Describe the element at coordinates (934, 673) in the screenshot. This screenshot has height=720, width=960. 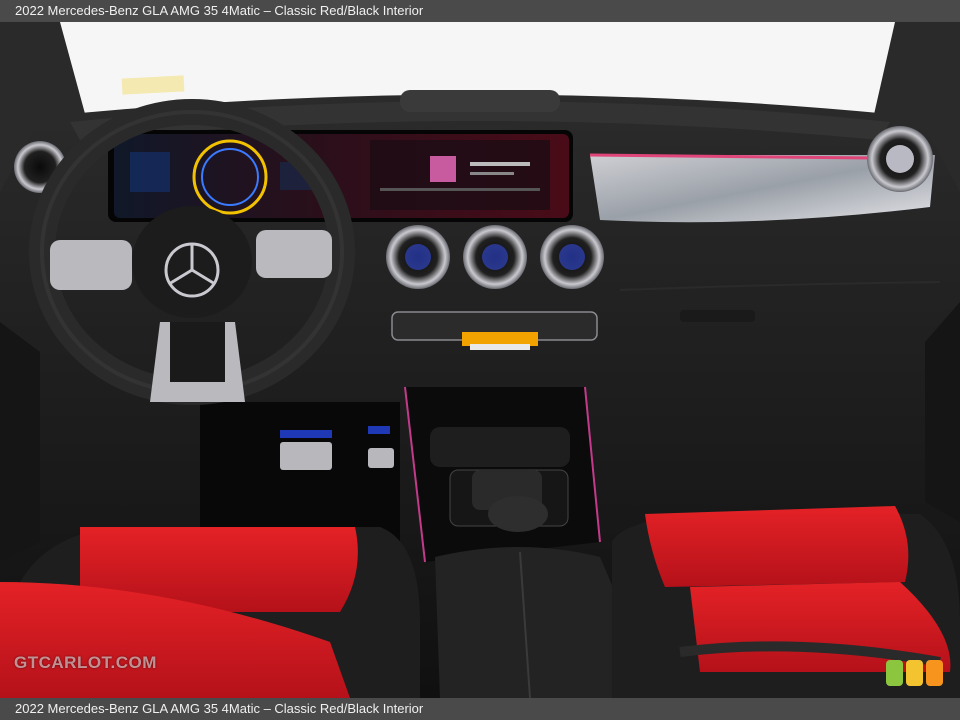
I see `logo-square-orange` at that location.